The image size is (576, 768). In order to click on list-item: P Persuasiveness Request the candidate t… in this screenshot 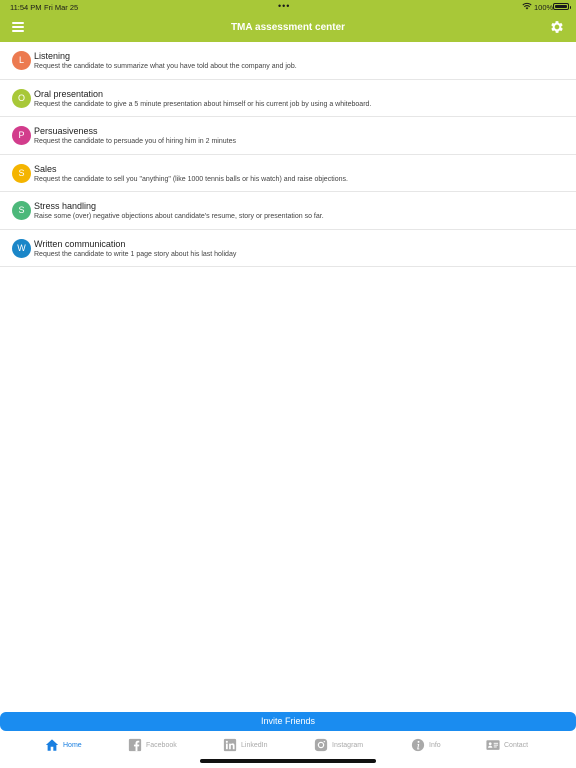, I will do `click(288, 136)`.